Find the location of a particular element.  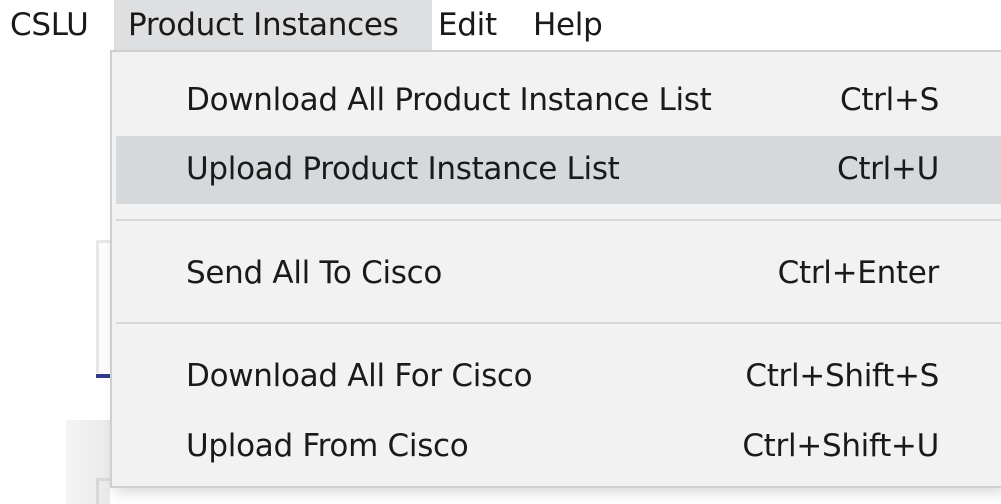

menu-item-label: Download All Product Instance List is located at coordinates (449, 100).